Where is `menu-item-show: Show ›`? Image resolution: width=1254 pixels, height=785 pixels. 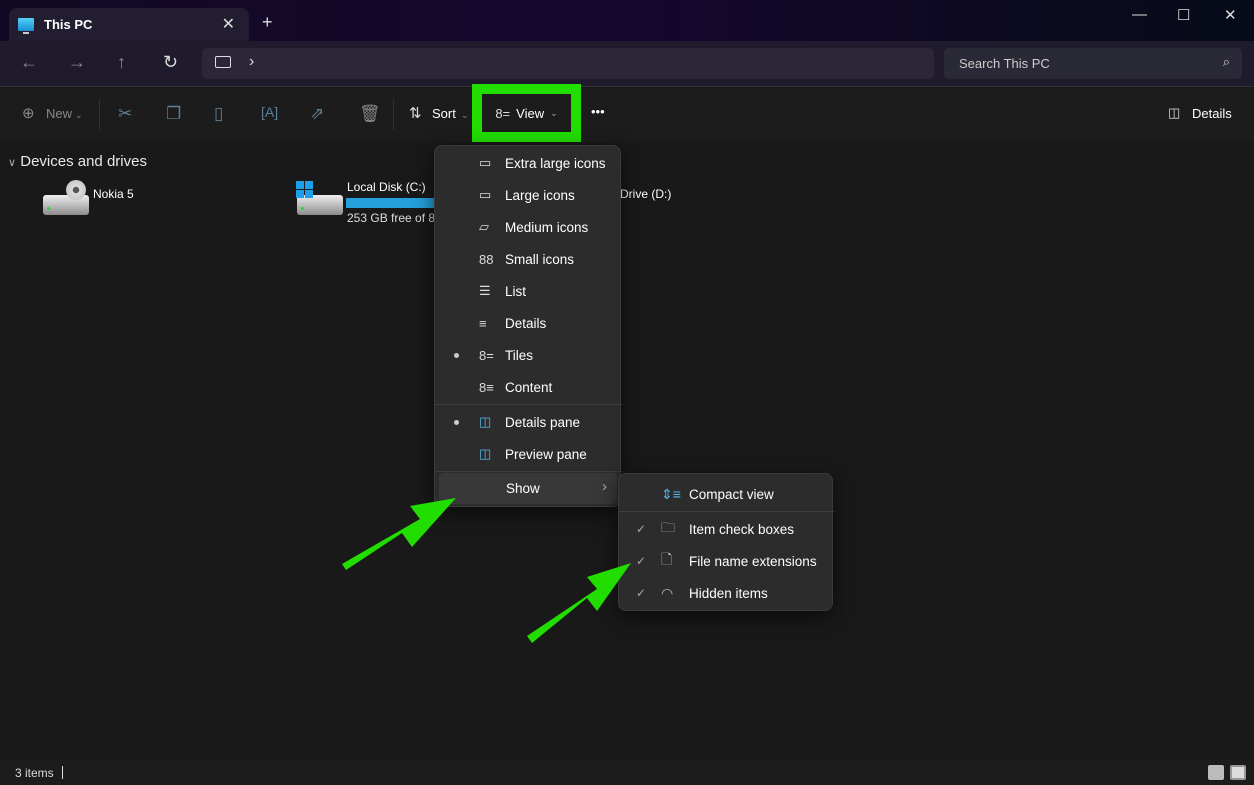
menu-item-show: Show › is located at coordinates (528, 488).